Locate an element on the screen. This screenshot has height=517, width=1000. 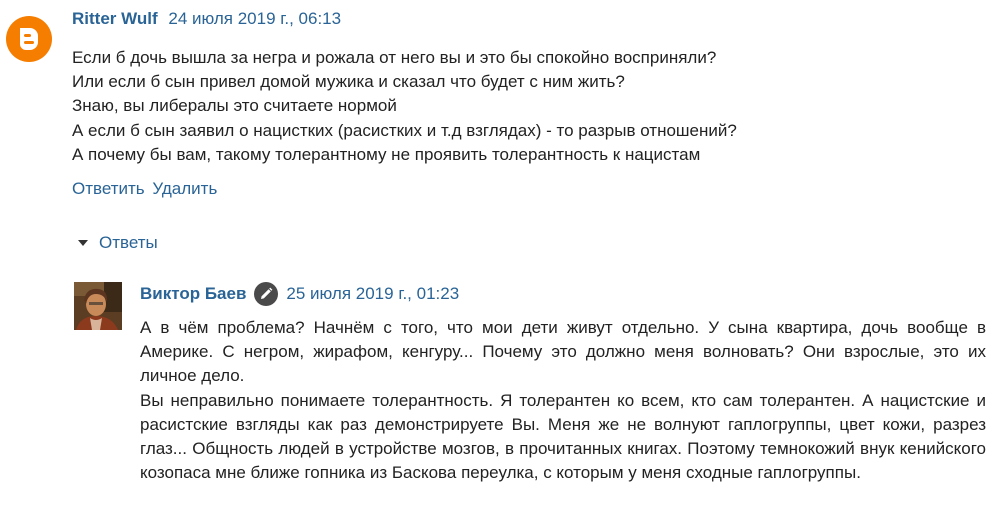
caret-down-icon is located at coordinates (83, 243).